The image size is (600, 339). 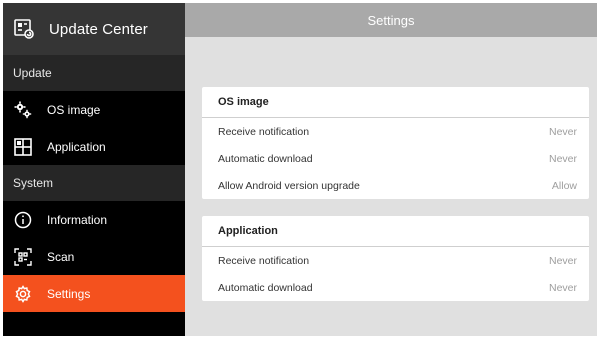 What do you see at coordinates (23, 147) in the screenshot?
I see `app-grid-icon` at bounding box center [23, 147].